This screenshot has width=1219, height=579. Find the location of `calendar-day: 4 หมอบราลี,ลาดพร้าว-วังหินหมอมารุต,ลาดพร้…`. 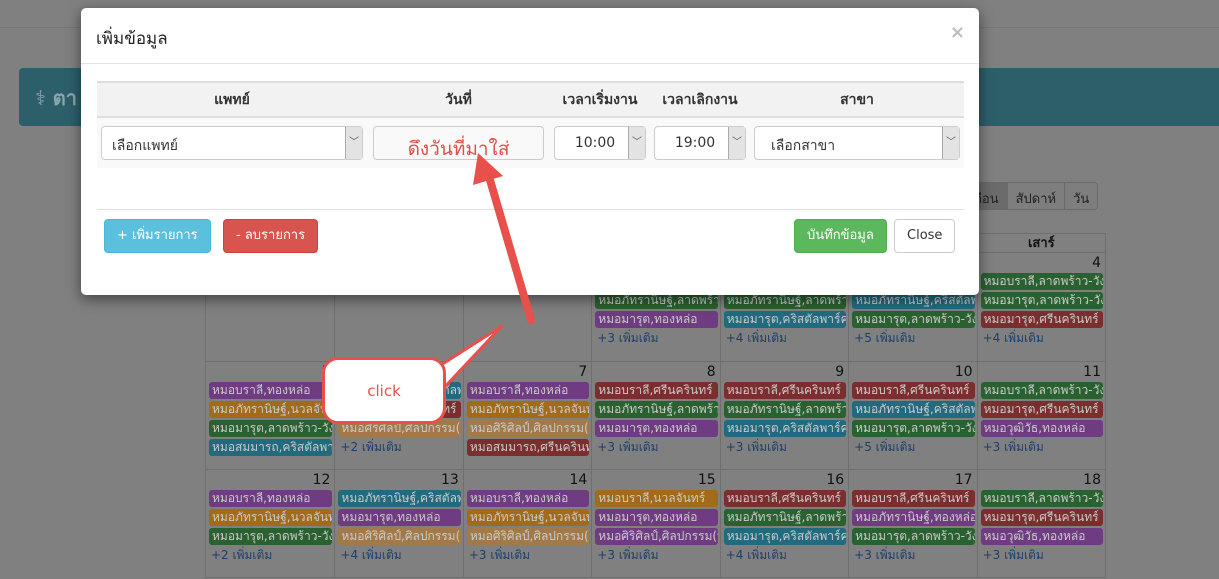

calendar-day: 4 หมอบราลี,ลาดพร้าว-วังหินหมอมารุต,ลาดพร้… is located at coordinates (1040, 307).